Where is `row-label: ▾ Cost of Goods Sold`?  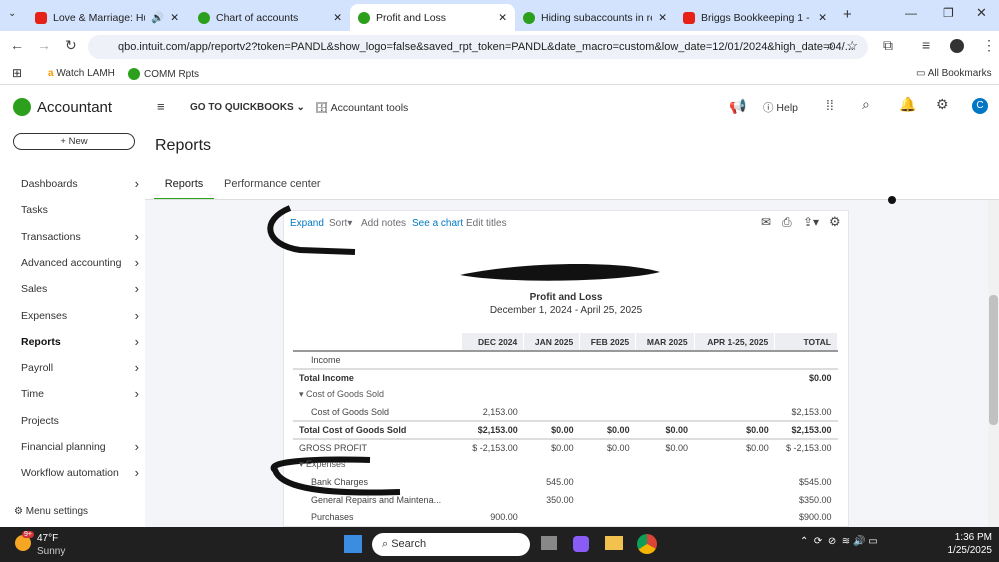
row-label: ▾ Cost of Goods Sold is located at coordinates (377, 395).